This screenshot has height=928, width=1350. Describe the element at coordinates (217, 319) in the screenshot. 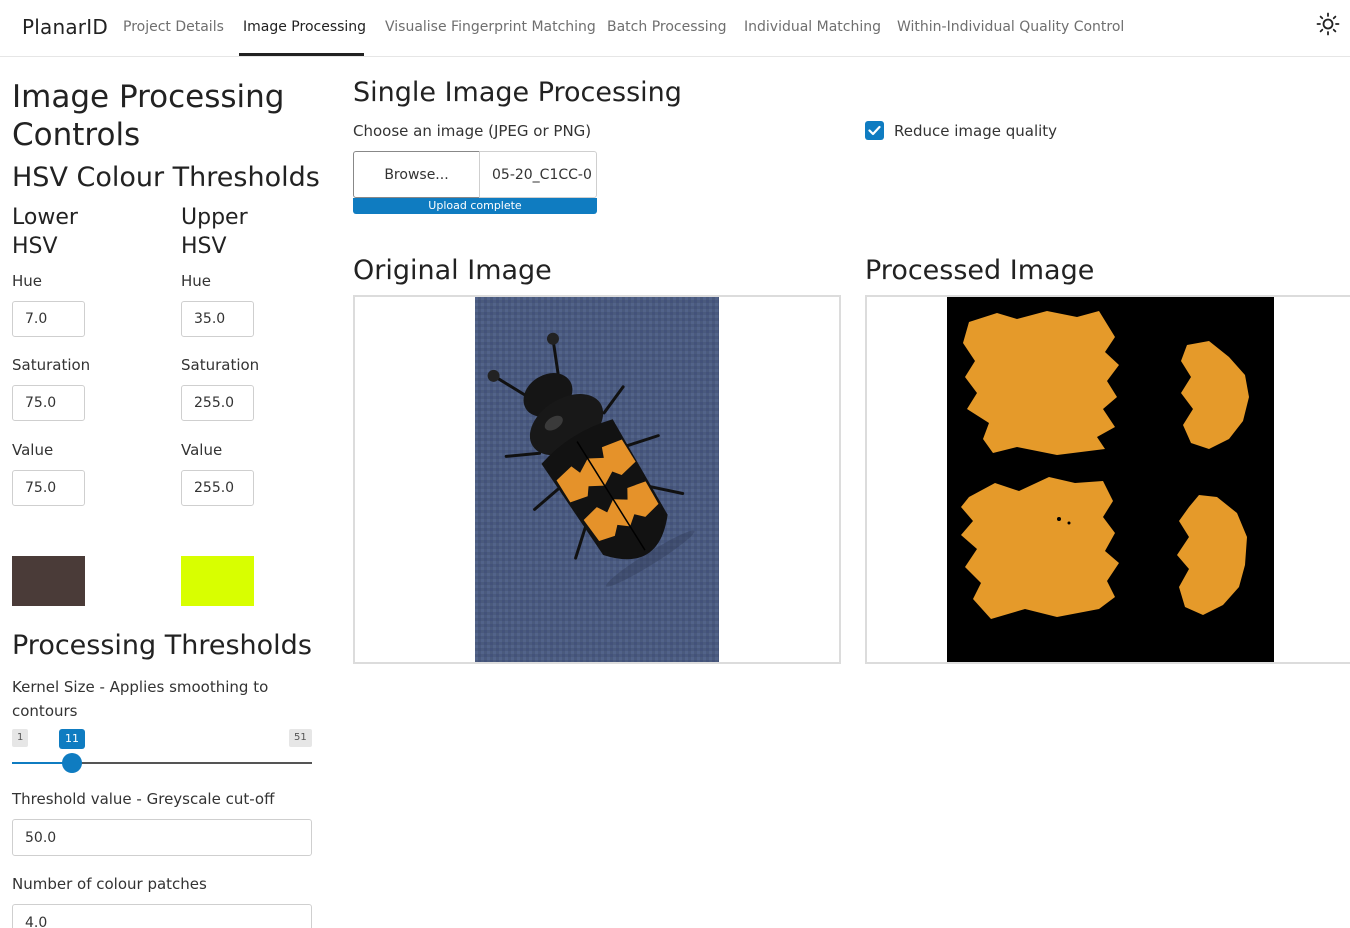

I see `upper-hue-input` at that location.